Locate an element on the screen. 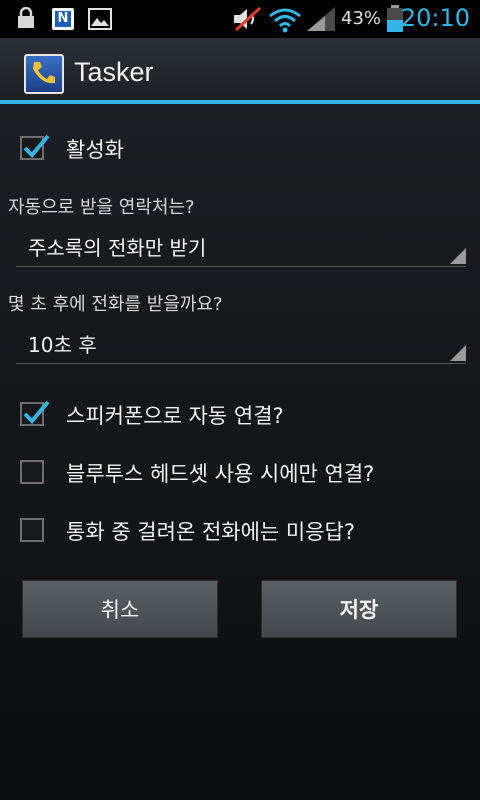  bluetooth-checkbox is located at coordinates (32, 472).